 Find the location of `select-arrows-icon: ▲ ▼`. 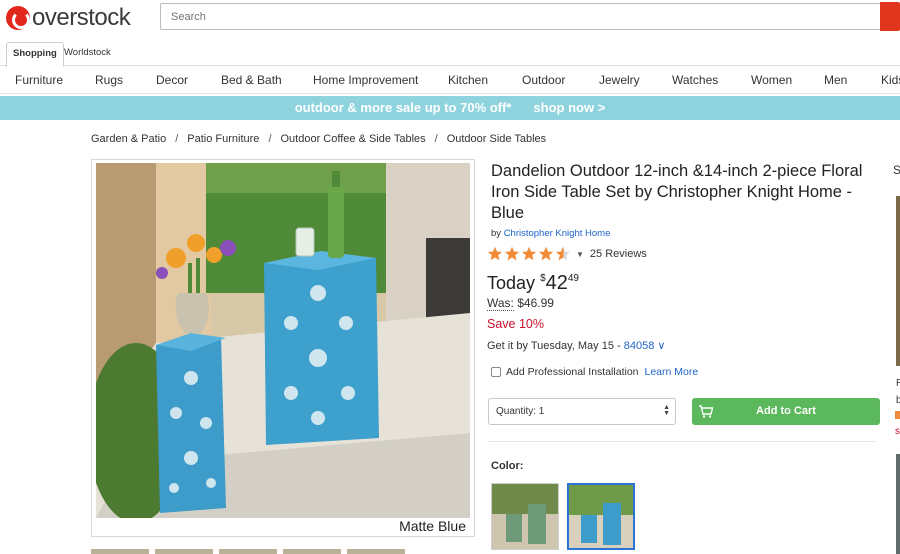

select-arrows-icon: ▲ ▼ is located at coordinates (666, 410).